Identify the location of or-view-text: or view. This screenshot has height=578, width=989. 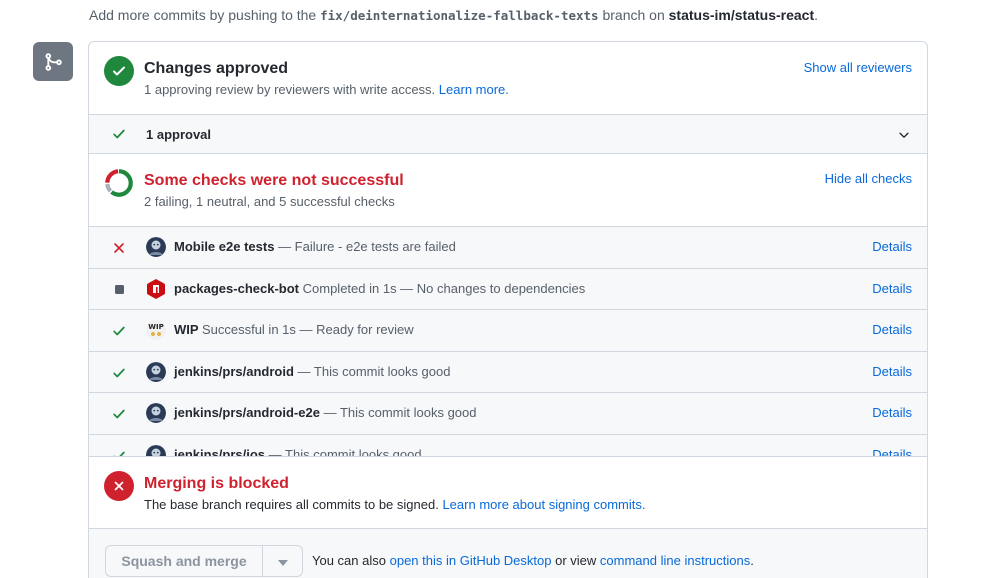
(576, 560).